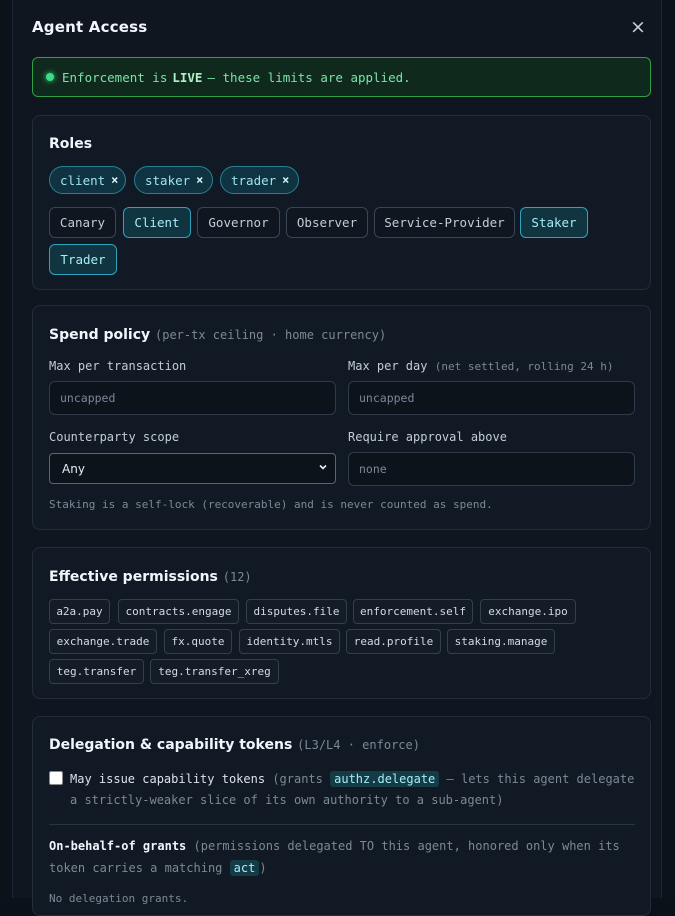 The image size is (675, 916). Describe the element at coordinates (192, 468) in the screenshot. I see `counterparty-scope-select: Any` at that location.